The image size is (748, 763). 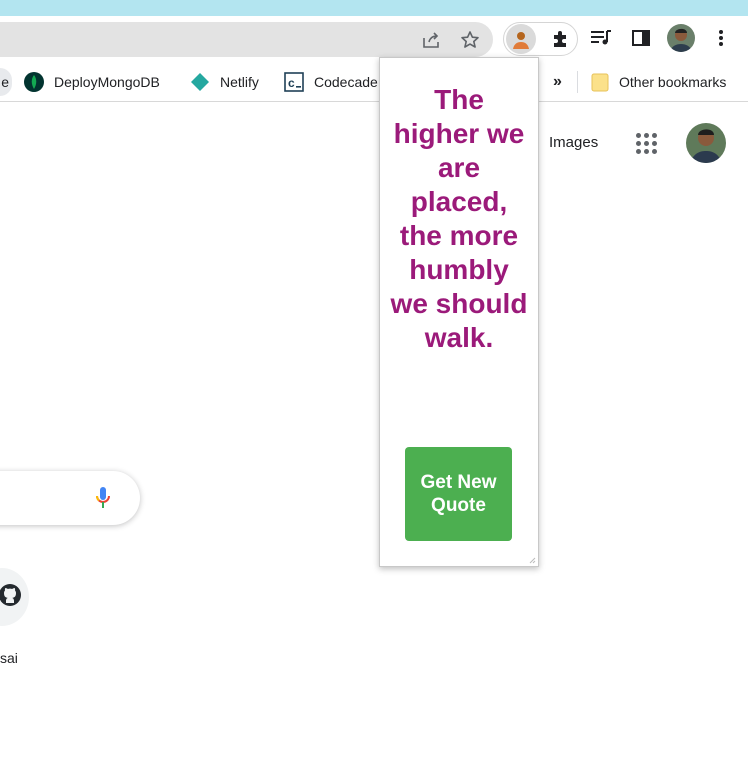 What do you see at coordinates (540, 39) in the screenshot?
I see `extensions-pill` at bounding box center [540, 39].